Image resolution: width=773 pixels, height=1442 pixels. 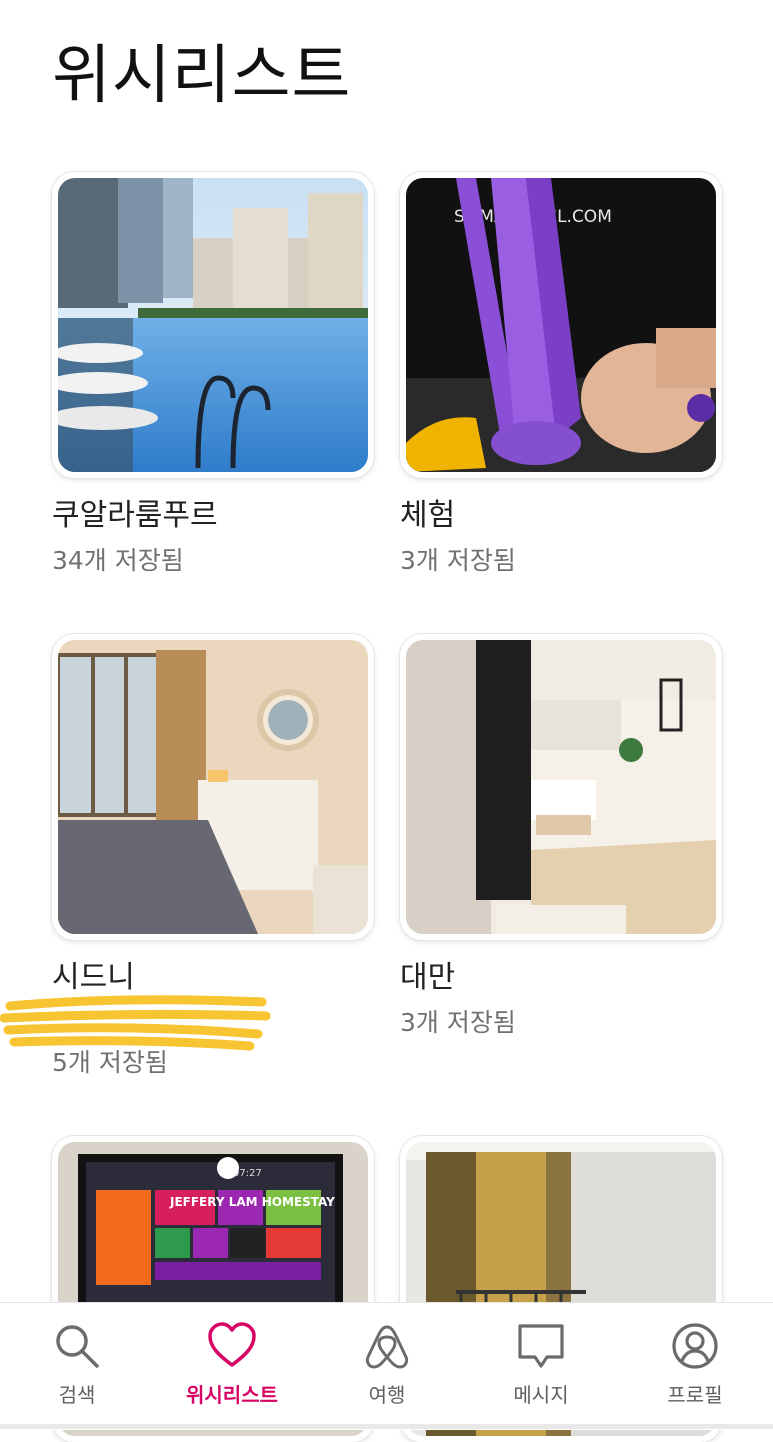 I want to click on nav-item-profile: 프로필, so click(x=695, y=1366).